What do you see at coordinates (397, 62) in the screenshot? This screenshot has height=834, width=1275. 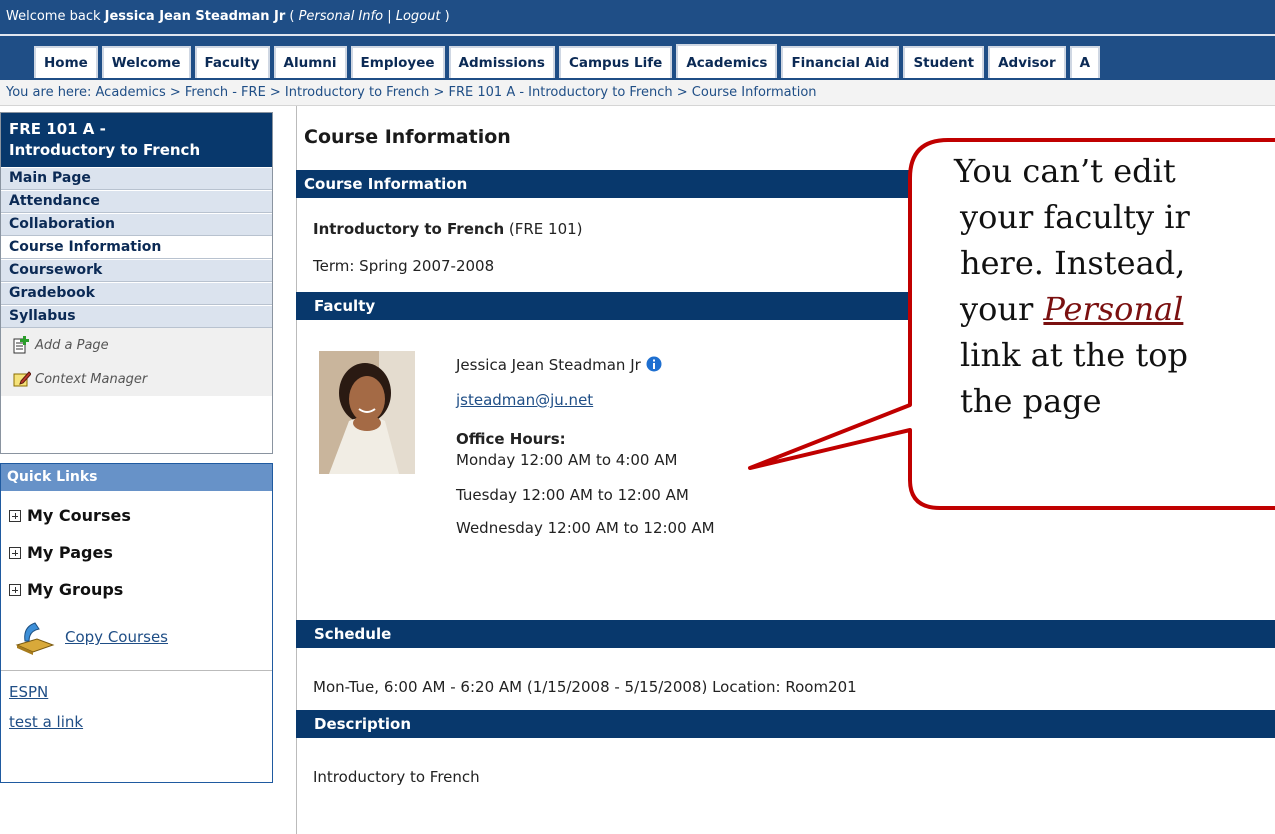 I see `tab-employee: Employee` at bounding box center [397, 62].